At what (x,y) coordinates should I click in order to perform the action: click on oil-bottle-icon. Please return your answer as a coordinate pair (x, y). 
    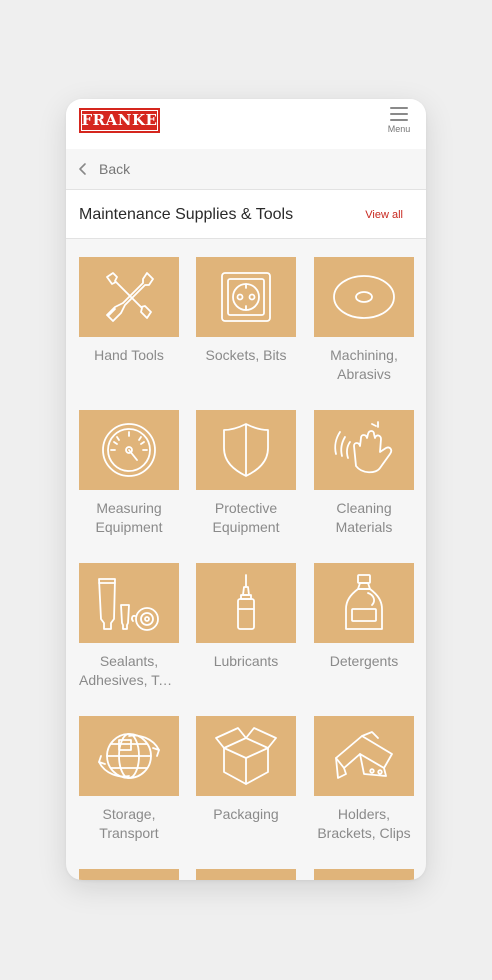
    Looking at the image, I should click on (246, 602).